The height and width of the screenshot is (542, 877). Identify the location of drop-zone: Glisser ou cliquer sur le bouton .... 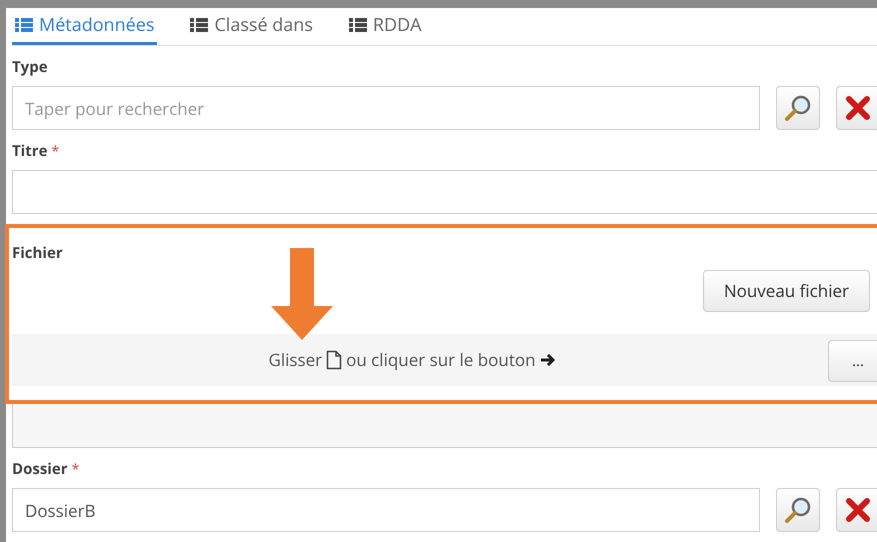
(444, 360).